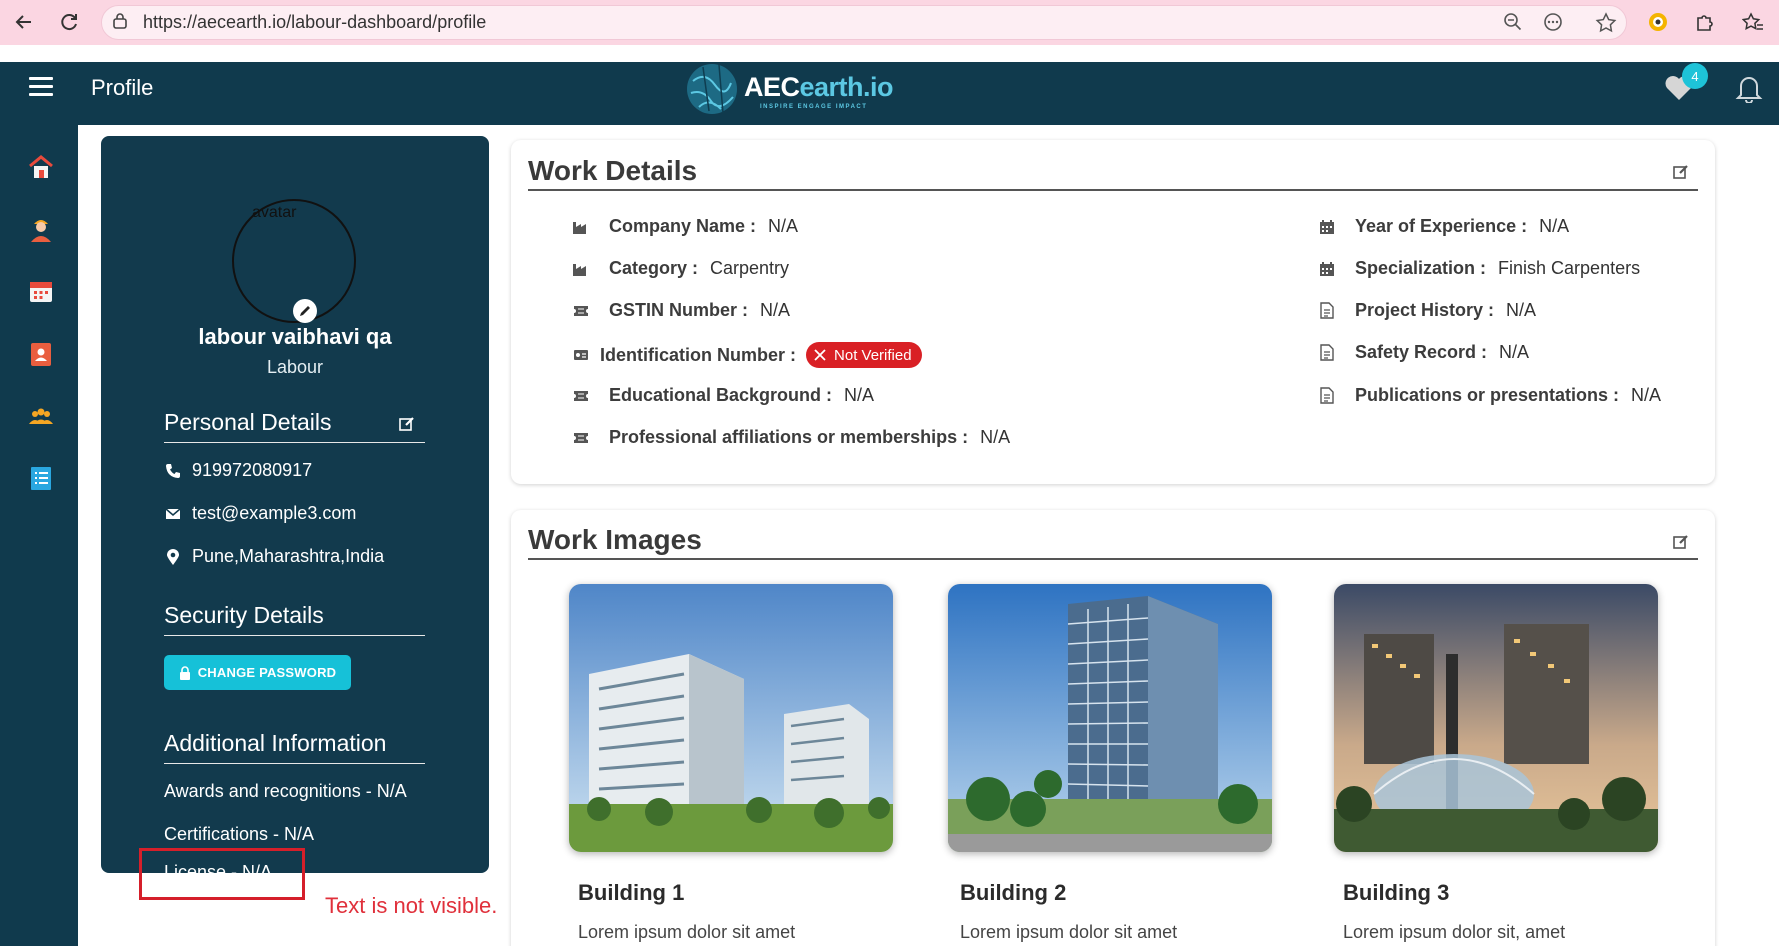  Describe the element at coordinates (41, 416) in the screenshot. I see `group-icon` at that location.